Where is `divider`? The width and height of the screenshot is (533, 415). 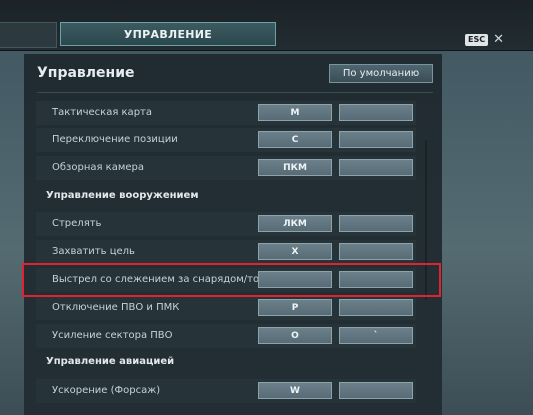
divider is located at coordinates (235, 92).